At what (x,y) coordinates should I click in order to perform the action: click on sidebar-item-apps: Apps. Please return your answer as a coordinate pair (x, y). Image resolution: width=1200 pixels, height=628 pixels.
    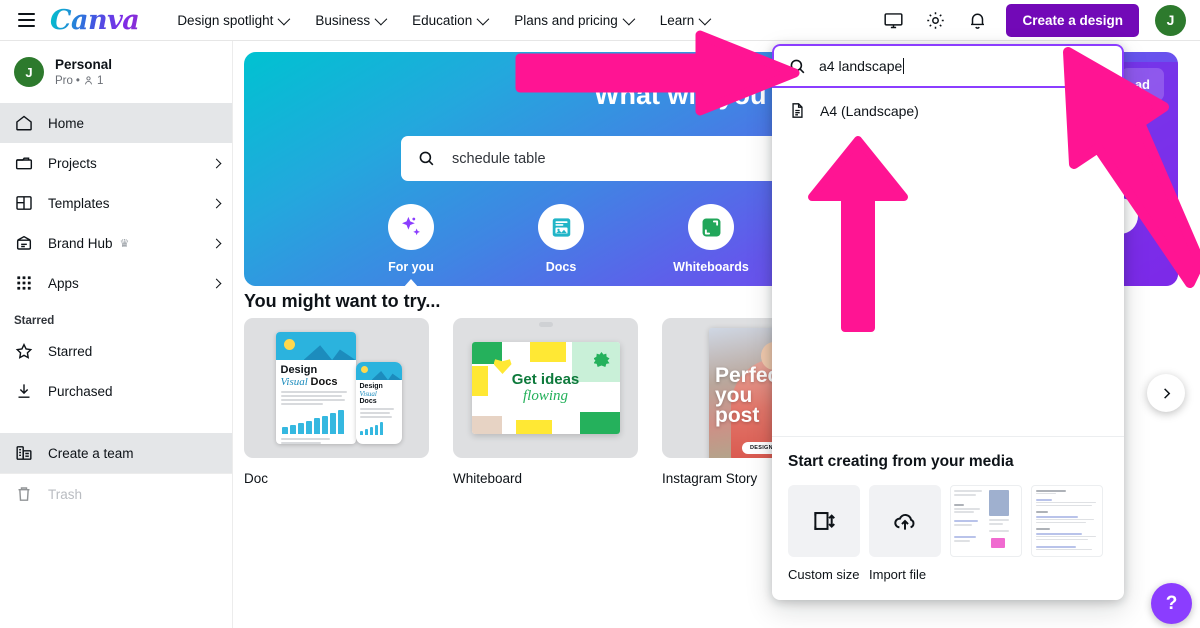
    Looking at the image, I should click on (116, 283).